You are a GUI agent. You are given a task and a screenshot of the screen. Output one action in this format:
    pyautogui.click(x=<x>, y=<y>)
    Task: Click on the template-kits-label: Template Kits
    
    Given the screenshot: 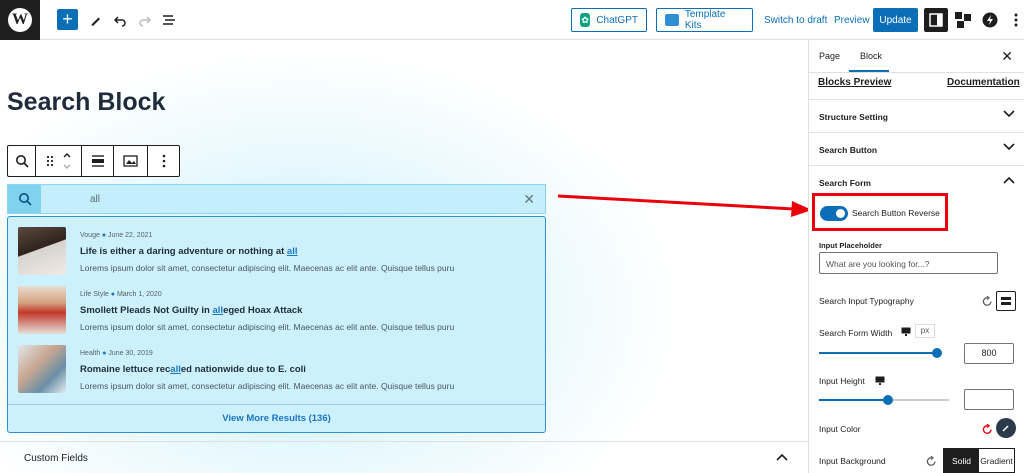 What is the action you would take?
    pyautogui.click(x=705, y=20)
    